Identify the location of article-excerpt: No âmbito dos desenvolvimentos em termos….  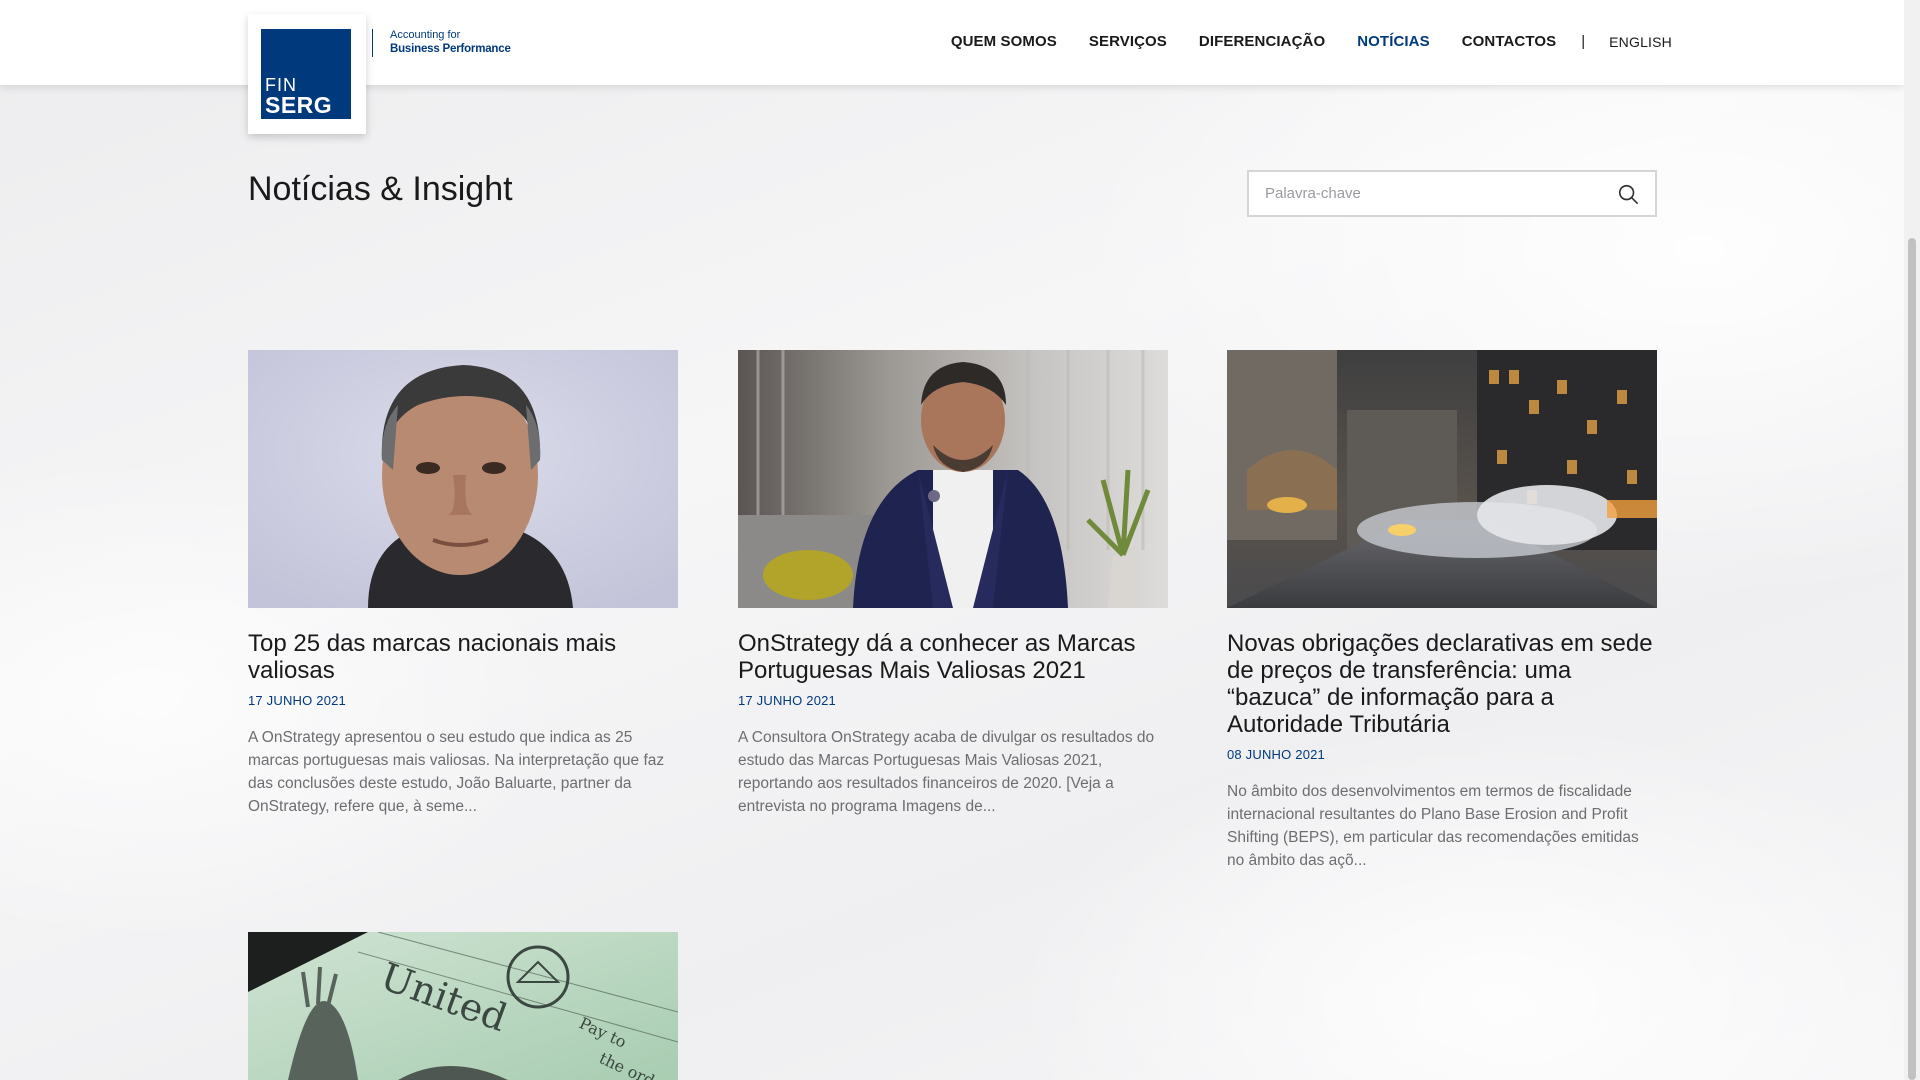
(1433, 826).